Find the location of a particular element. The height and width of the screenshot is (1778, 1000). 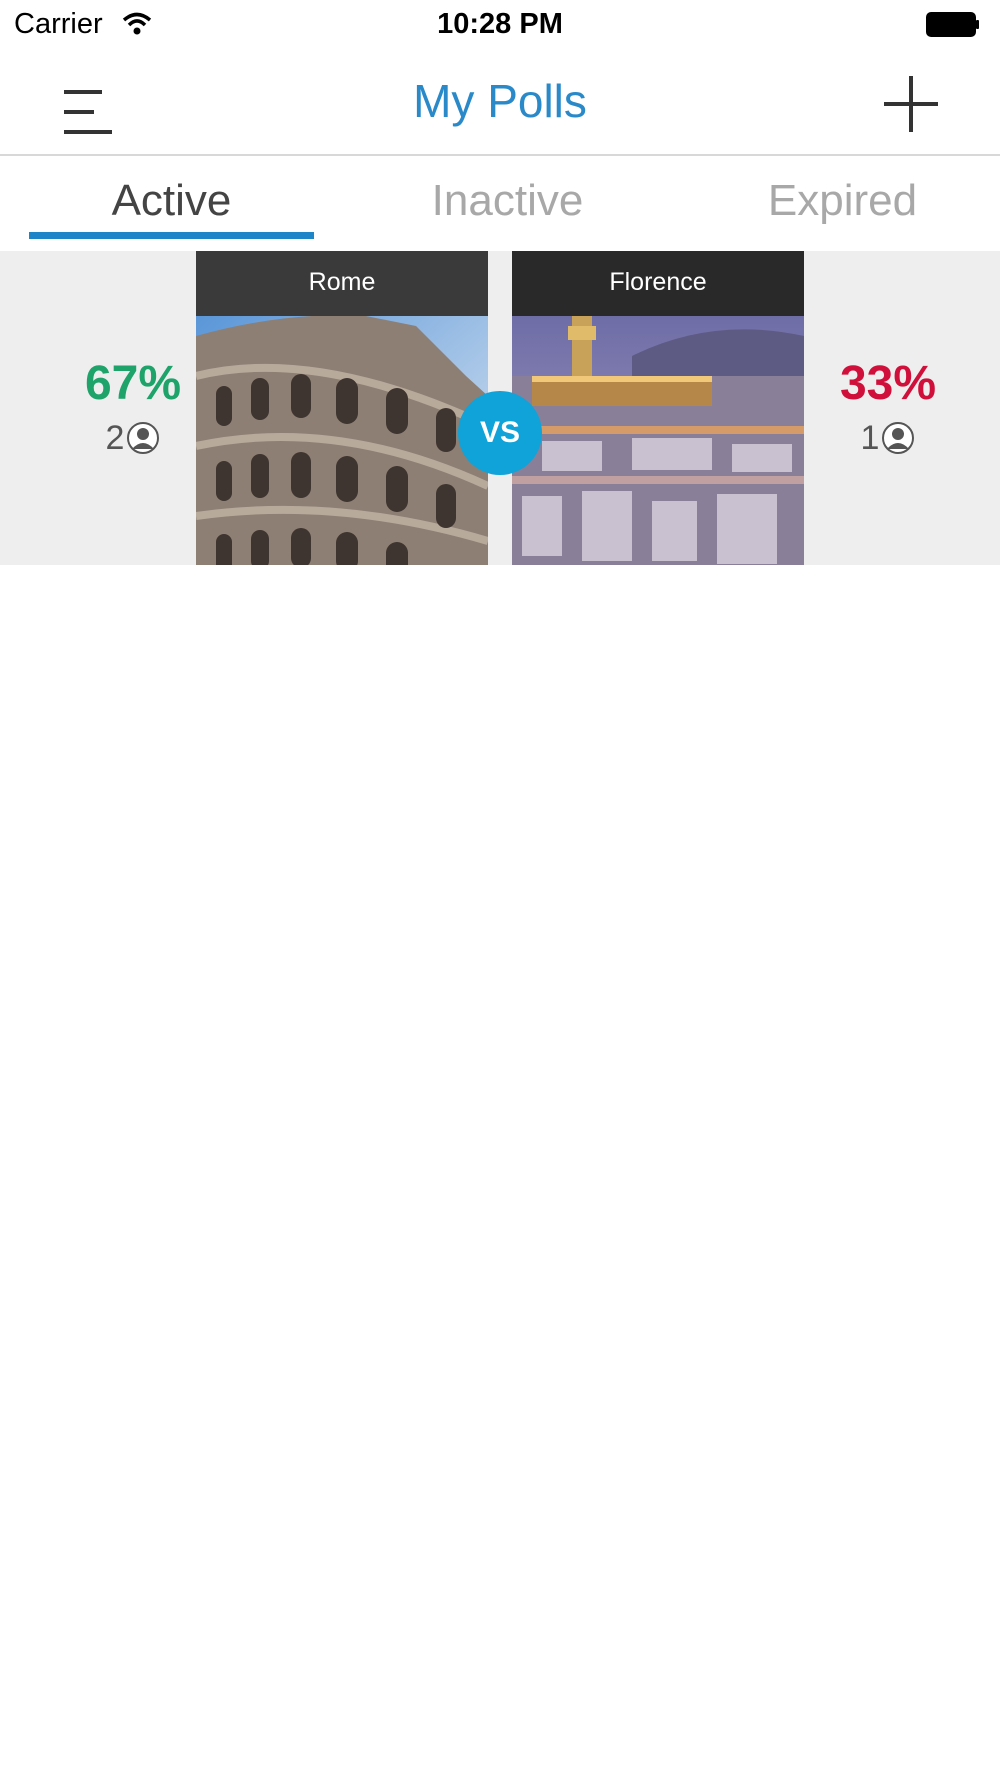

active-tab-indicator is located at coordinates (171, 235).